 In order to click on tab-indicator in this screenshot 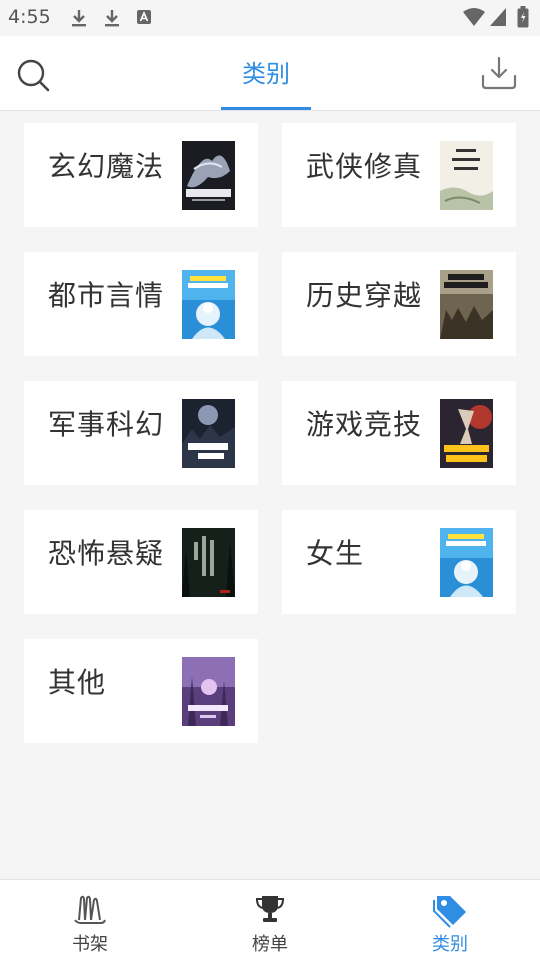, I will do `click(266, 108)`.